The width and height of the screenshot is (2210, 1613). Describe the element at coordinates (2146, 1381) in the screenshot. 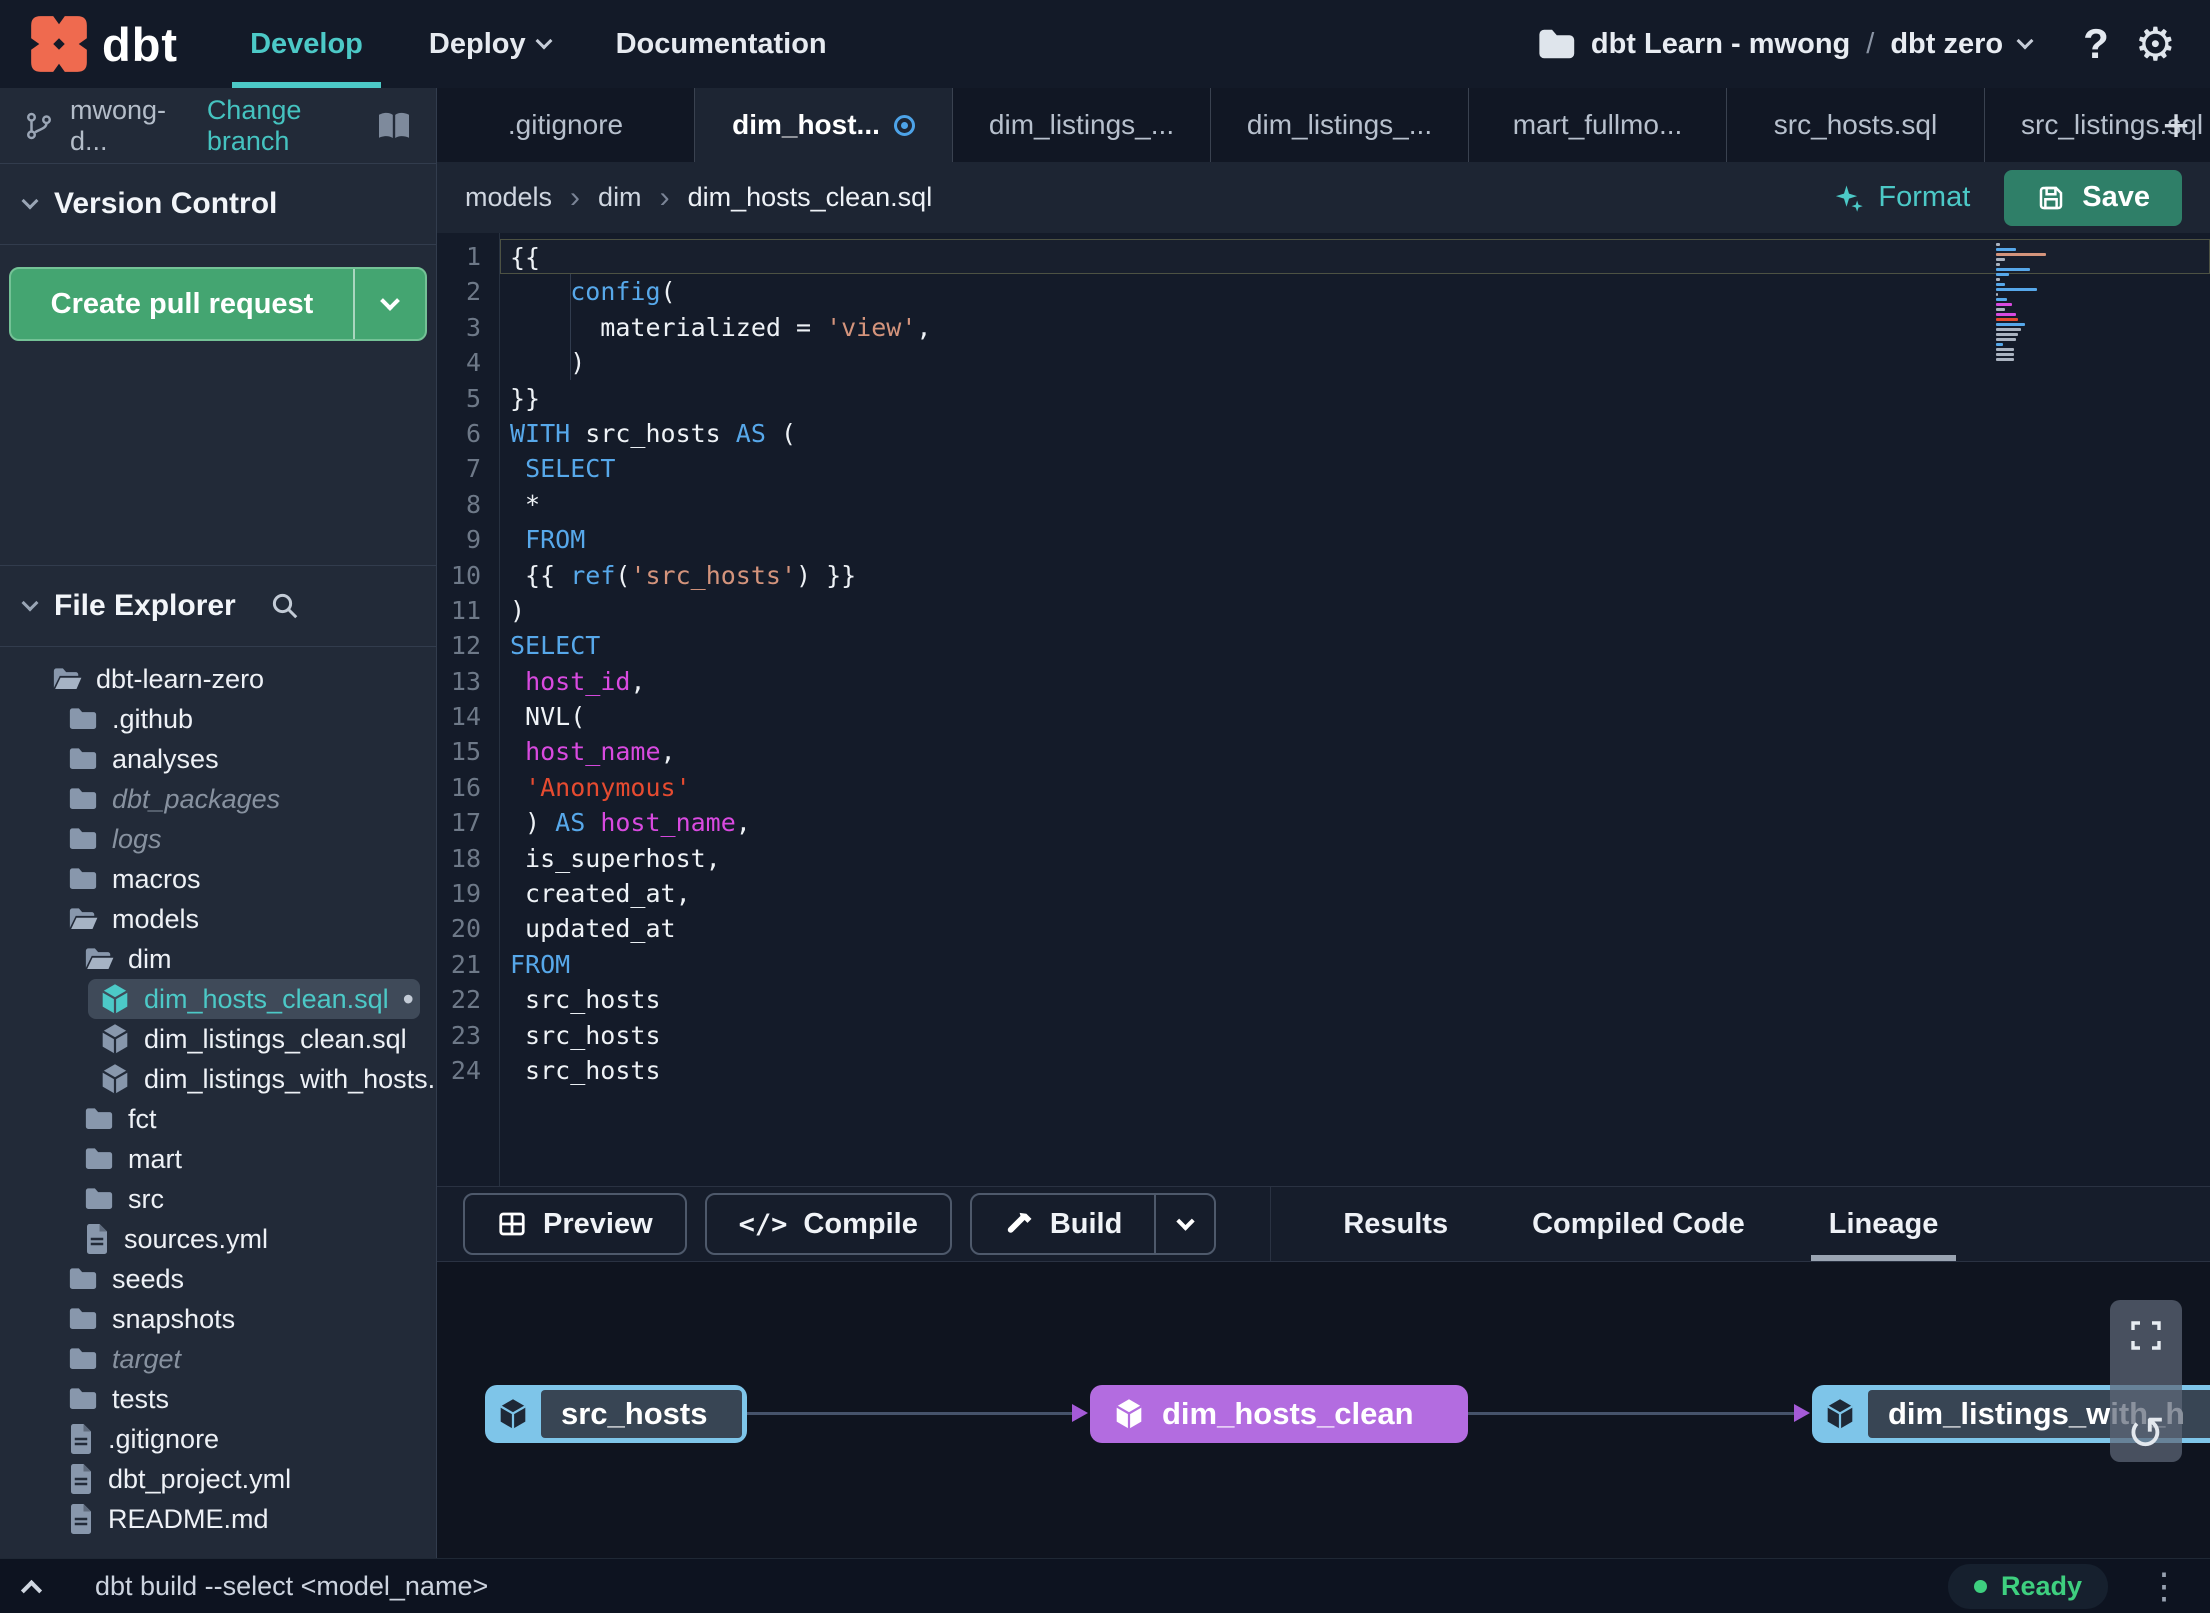

I see `lineage-controls: ↺` at that location.